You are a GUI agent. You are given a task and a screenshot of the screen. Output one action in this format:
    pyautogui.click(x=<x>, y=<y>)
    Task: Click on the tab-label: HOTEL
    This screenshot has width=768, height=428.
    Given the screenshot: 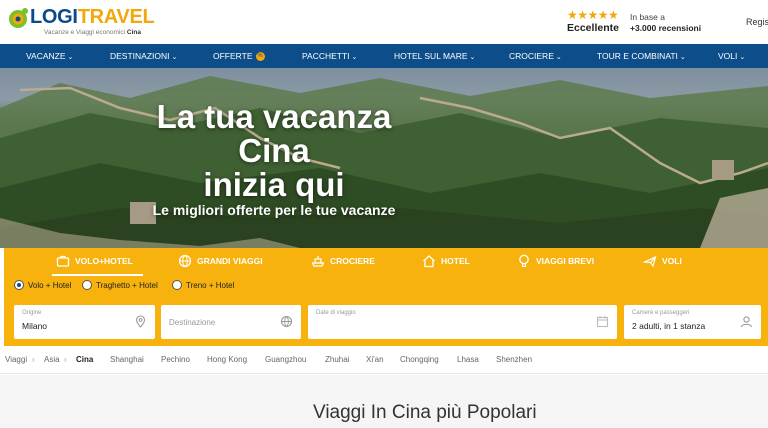 What is the action you would take?
    pyautogui.click(x=455, y=261)
    